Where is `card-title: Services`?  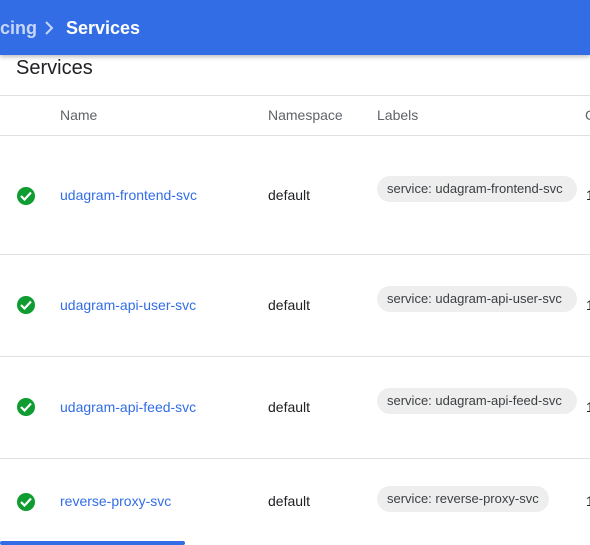 card-title: Services is located at coordinates (54, 68).